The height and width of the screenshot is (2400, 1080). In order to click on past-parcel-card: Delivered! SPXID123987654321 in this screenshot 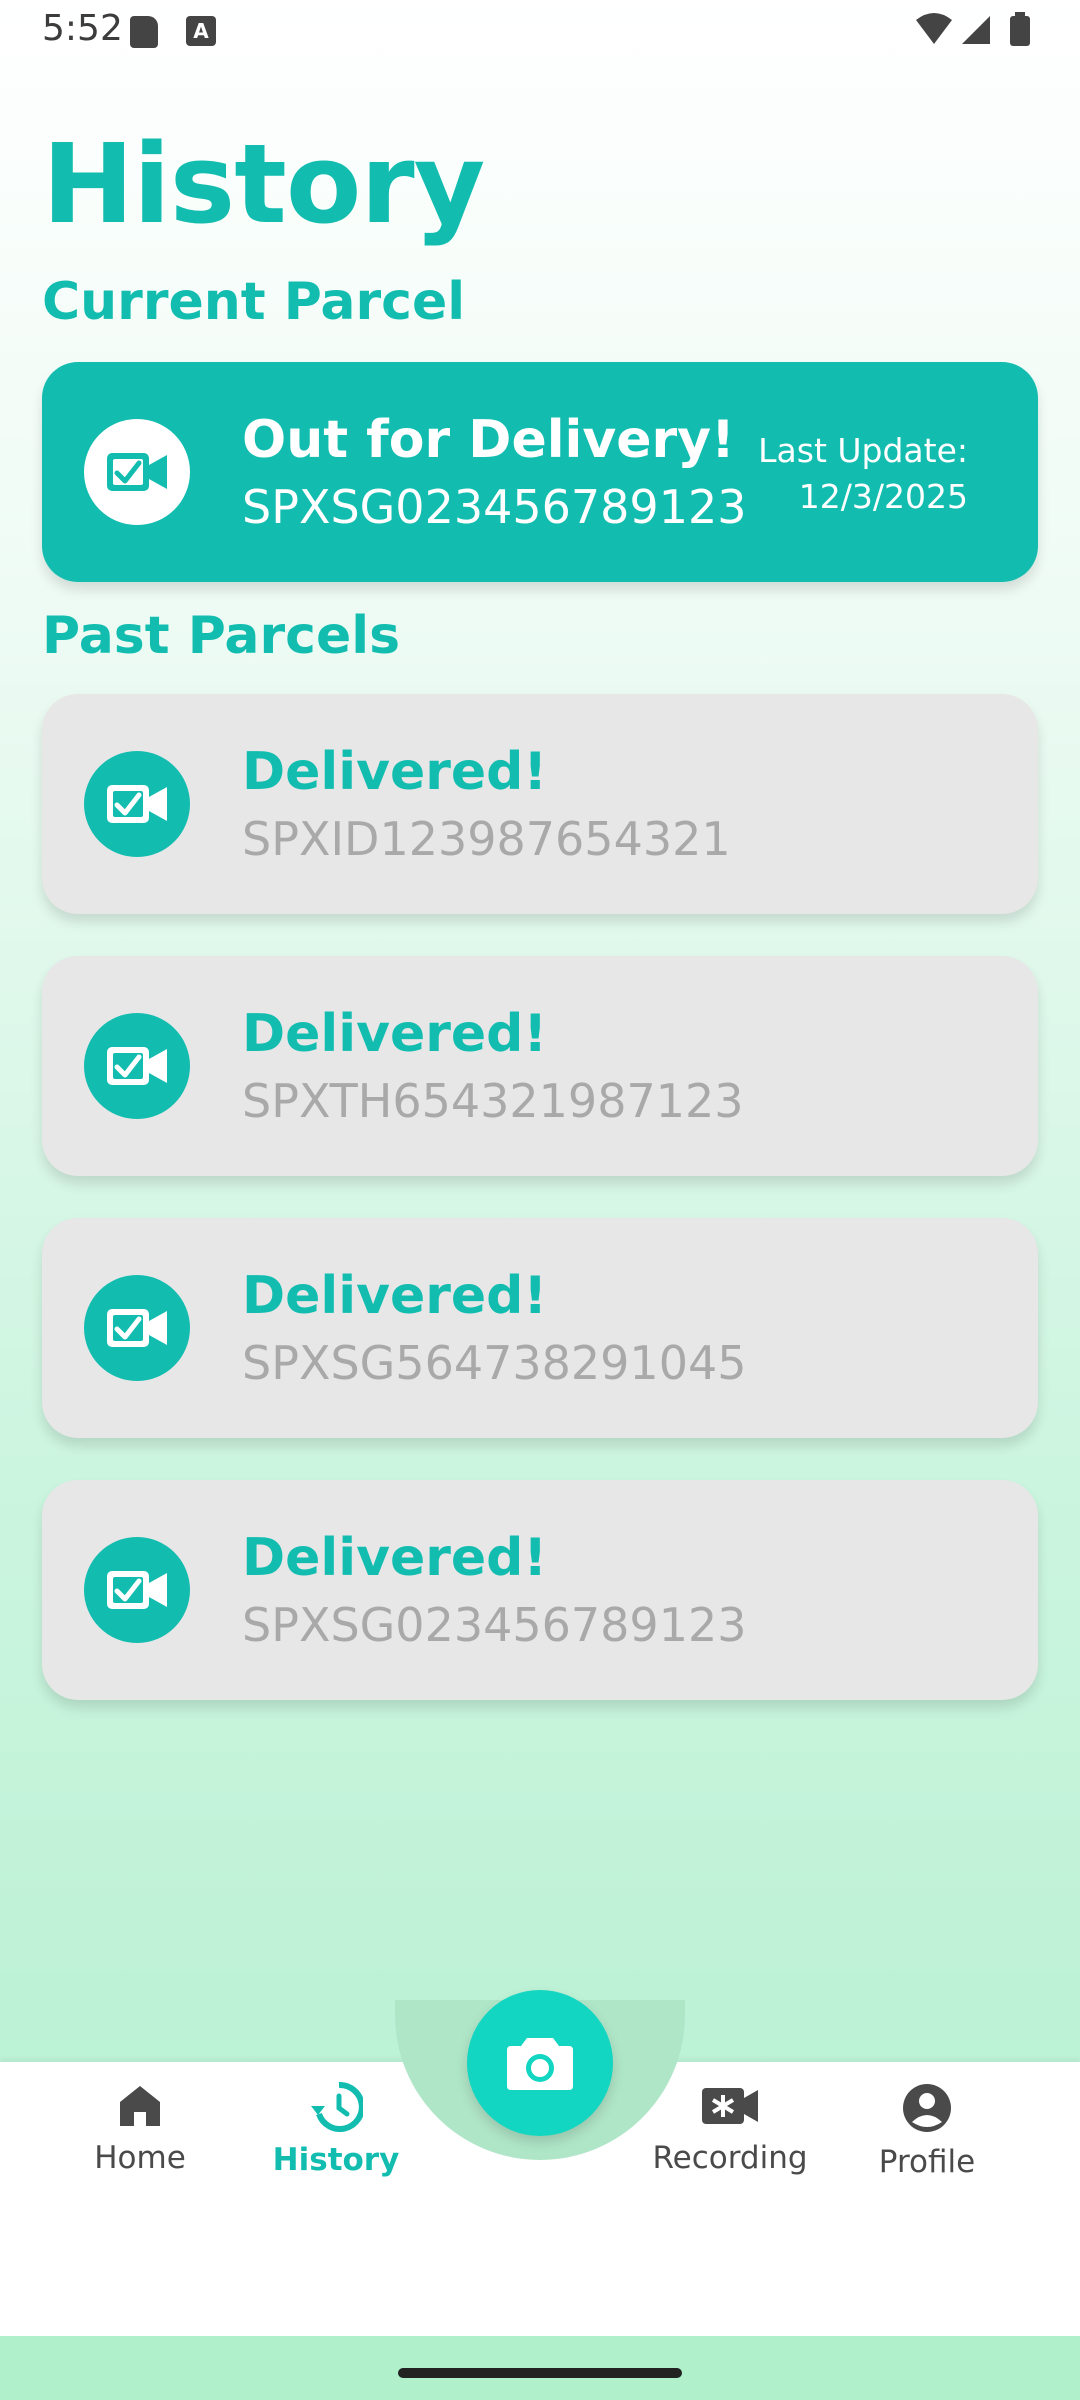, I will do `click(540, 804)`.